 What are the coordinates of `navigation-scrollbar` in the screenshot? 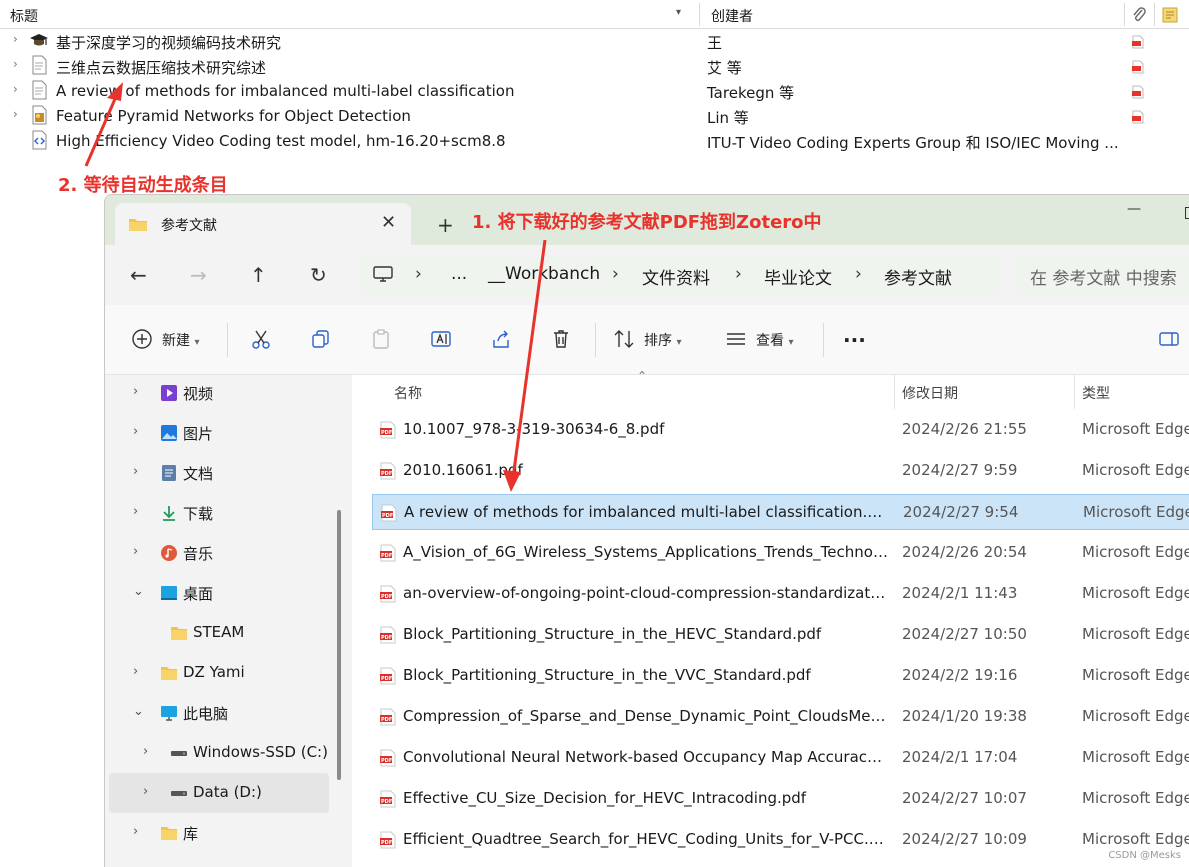 It's located at (339, 645).